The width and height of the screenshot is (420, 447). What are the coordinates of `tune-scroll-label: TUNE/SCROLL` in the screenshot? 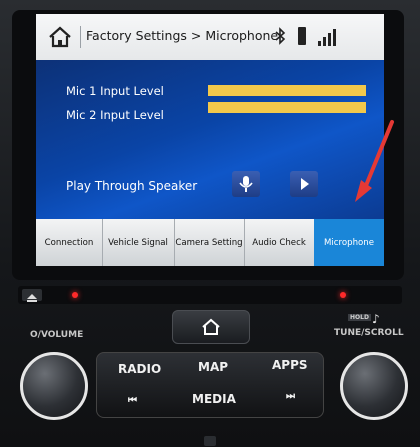 It's located at (369, 333).